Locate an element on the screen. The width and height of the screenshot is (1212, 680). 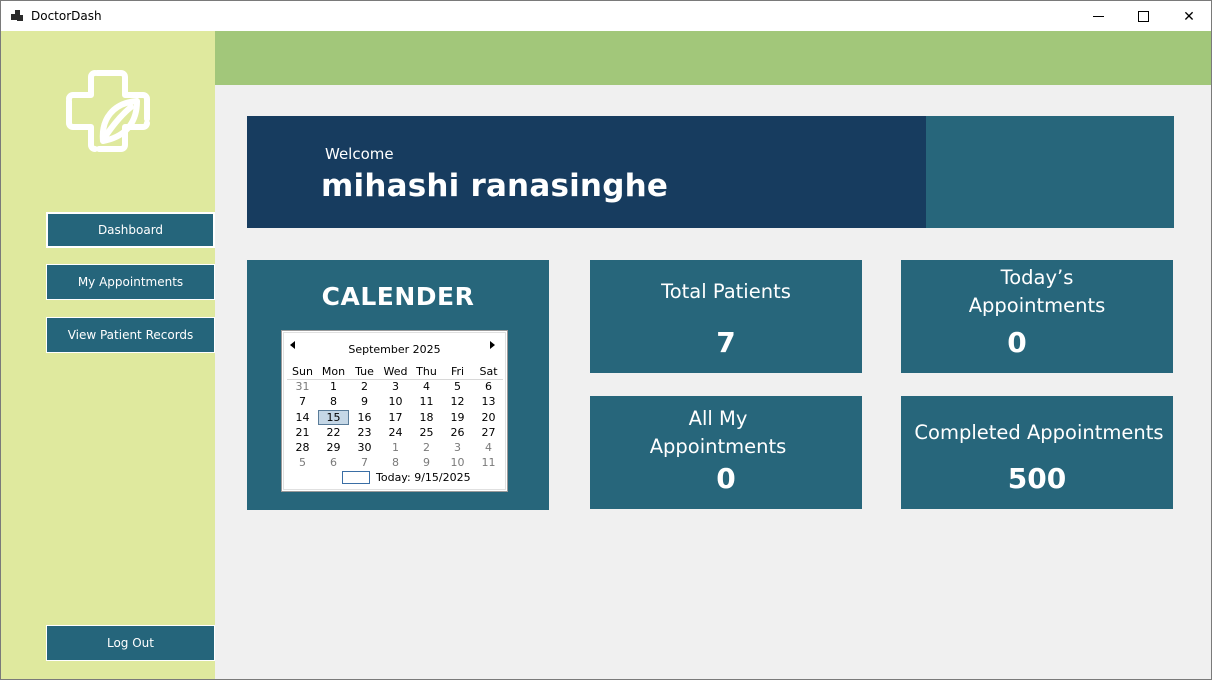
calendar-today-link: Today: 9/15/2025 is located at coordinates (406, 477).